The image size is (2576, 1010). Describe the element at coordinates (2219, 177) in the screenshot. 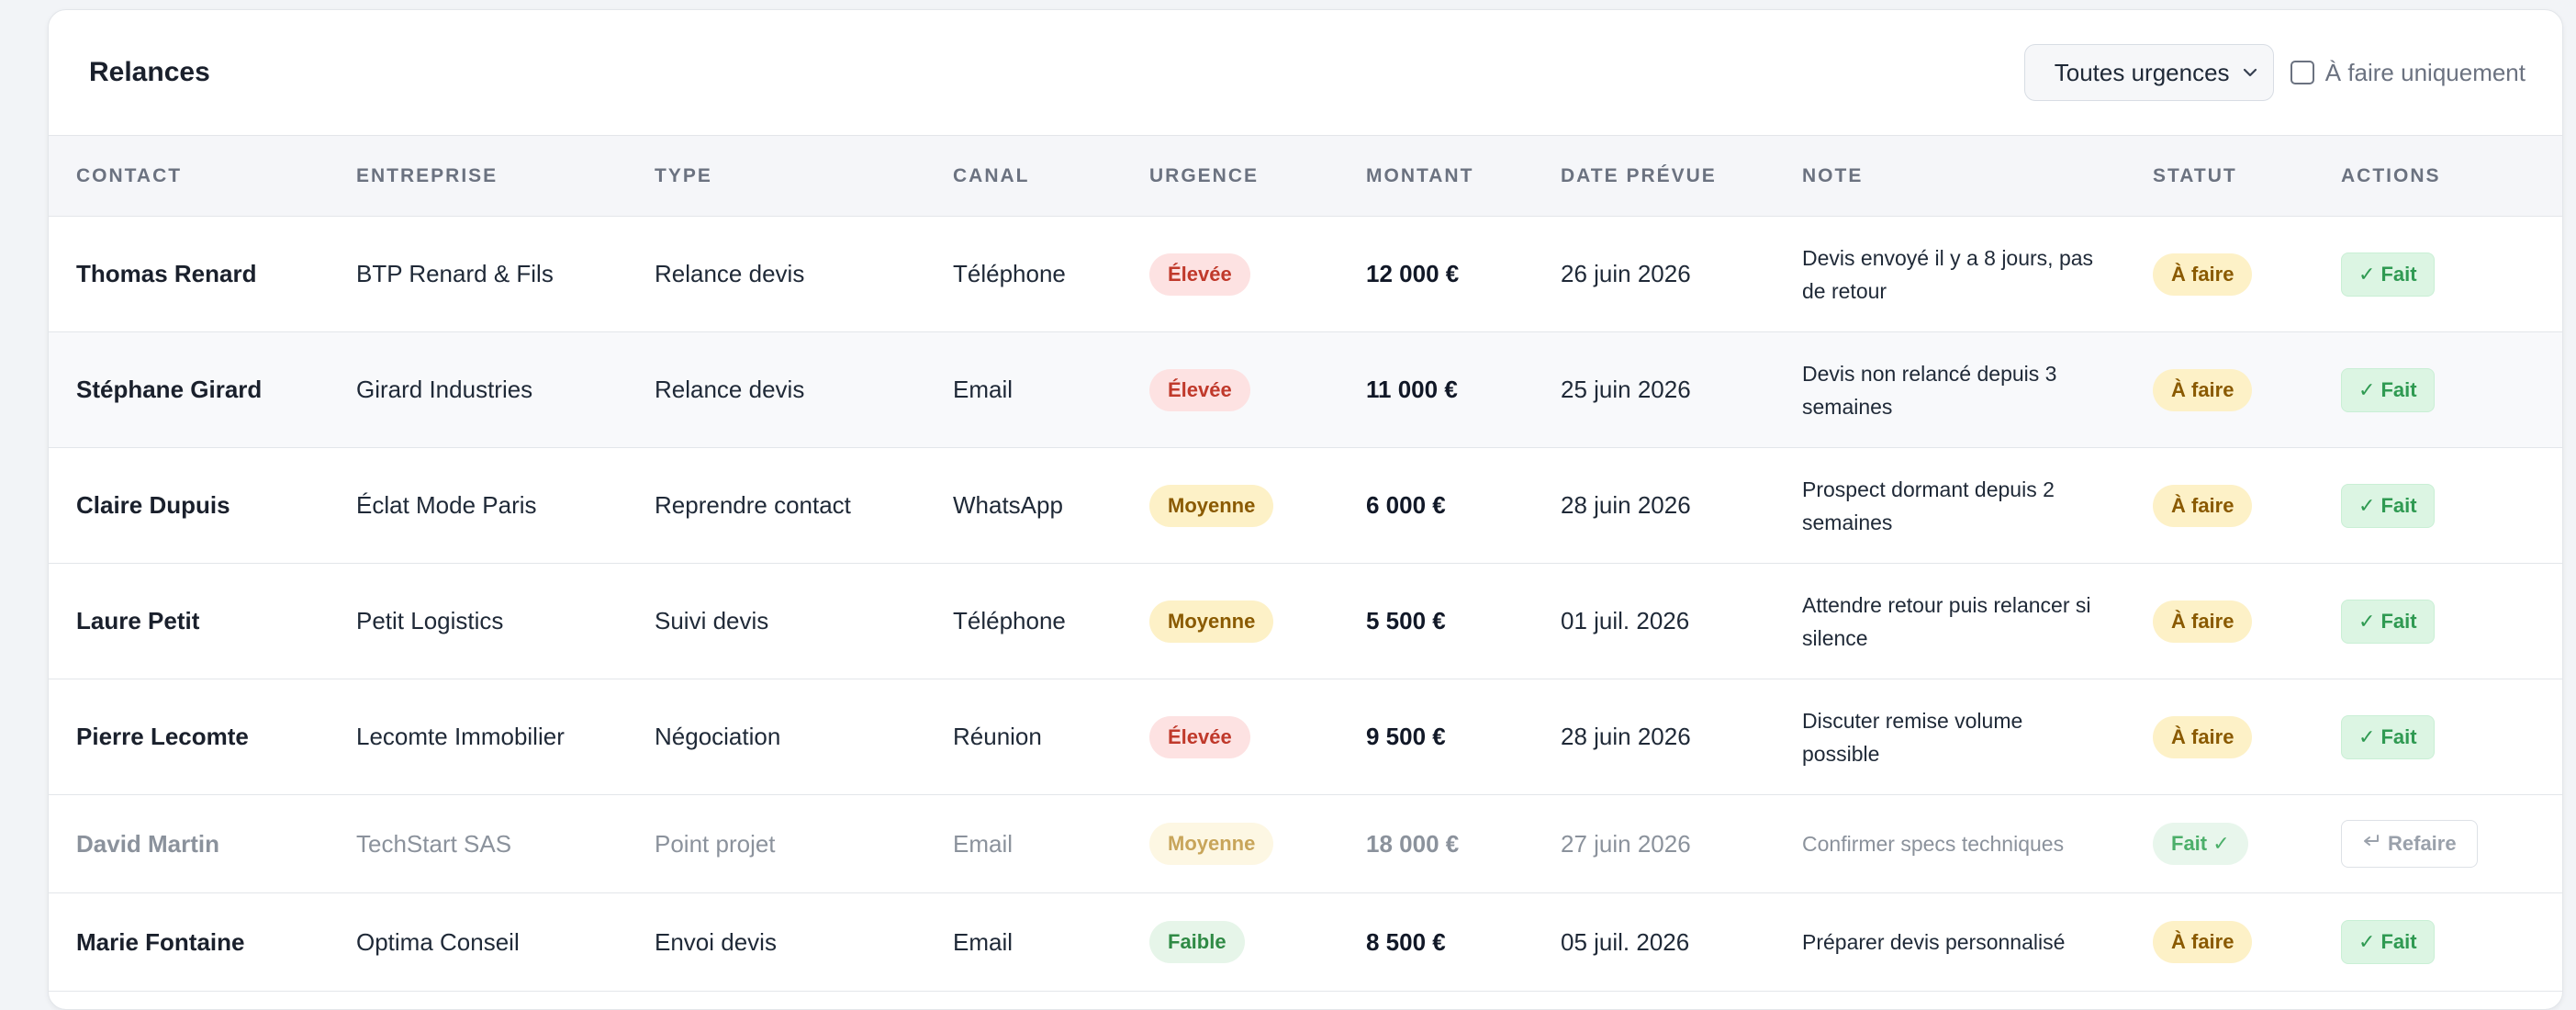

I see `col-status: Statut` at that location.